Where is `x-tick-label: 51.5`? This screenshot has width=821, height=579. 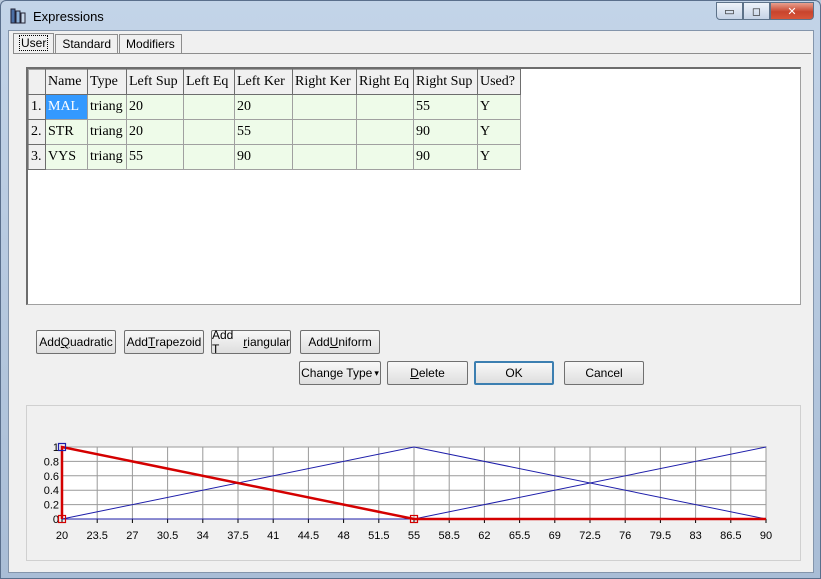 x-tick-label: 51.5 is located at coordinates (378, 536).